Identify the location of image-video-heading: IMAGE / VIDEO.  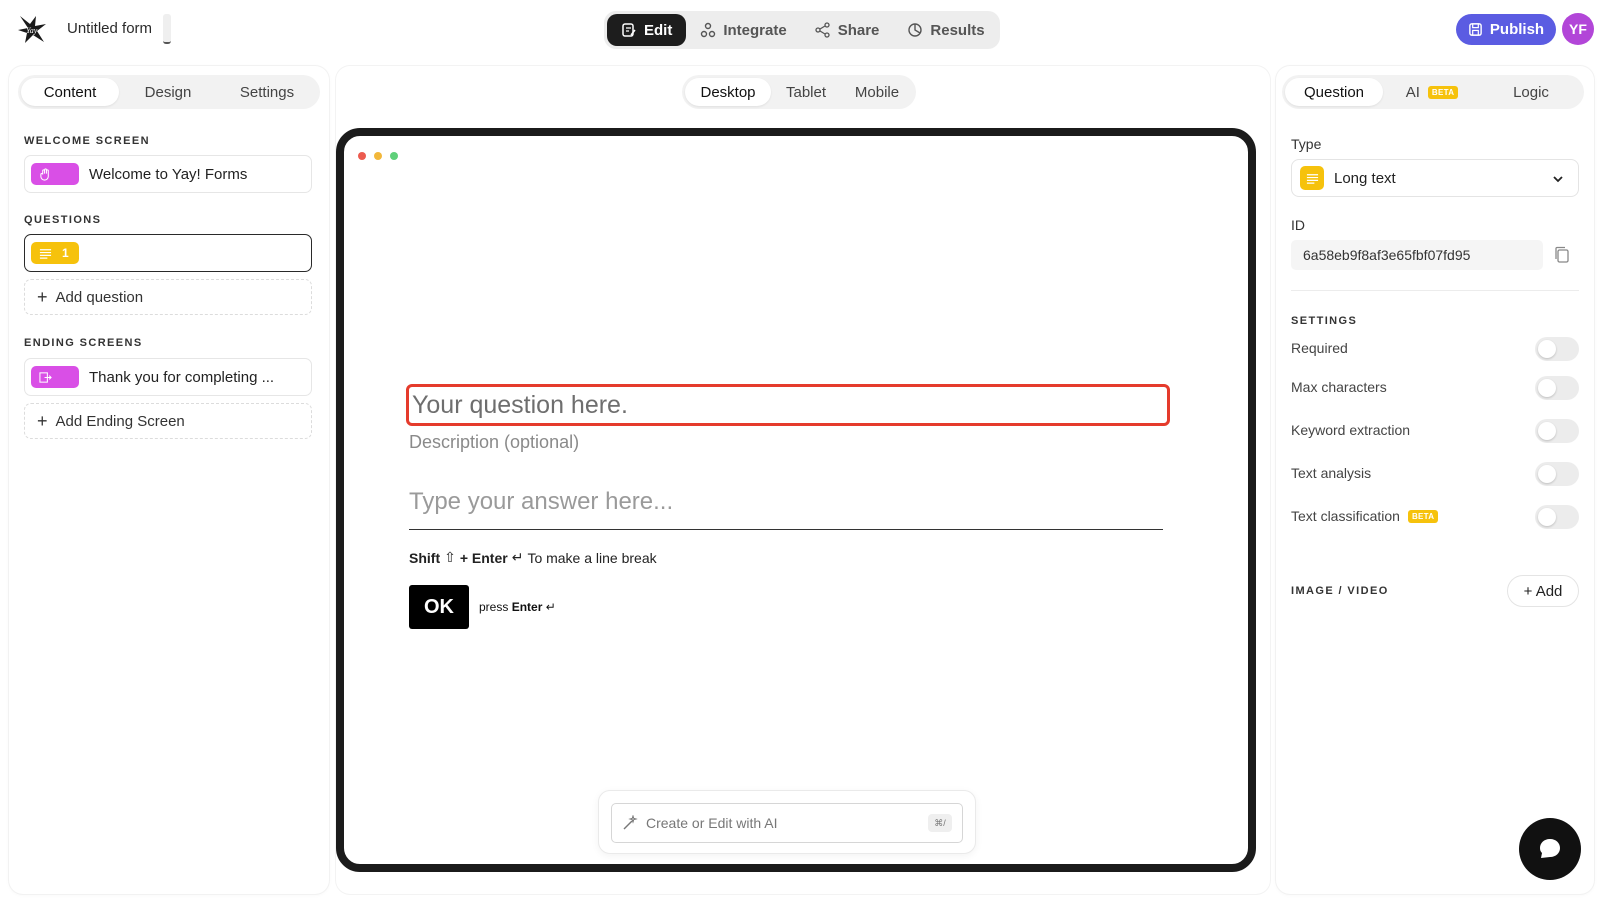
(1340, 591).